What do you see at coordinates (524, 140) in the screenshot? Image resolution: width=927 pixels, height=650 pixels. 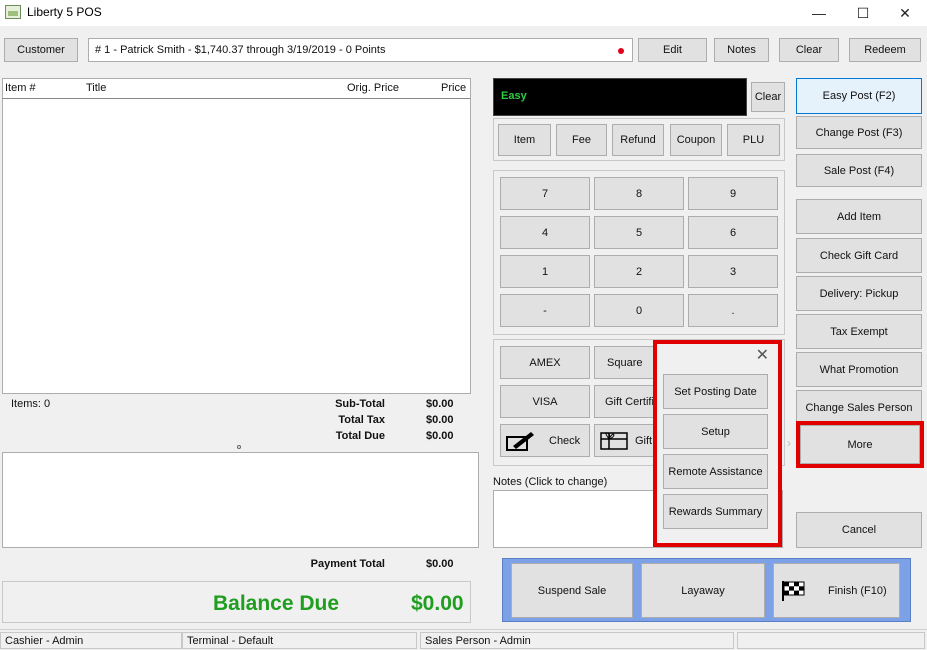 I see `mode-item-button: Item` at bounding box center [524, 140].